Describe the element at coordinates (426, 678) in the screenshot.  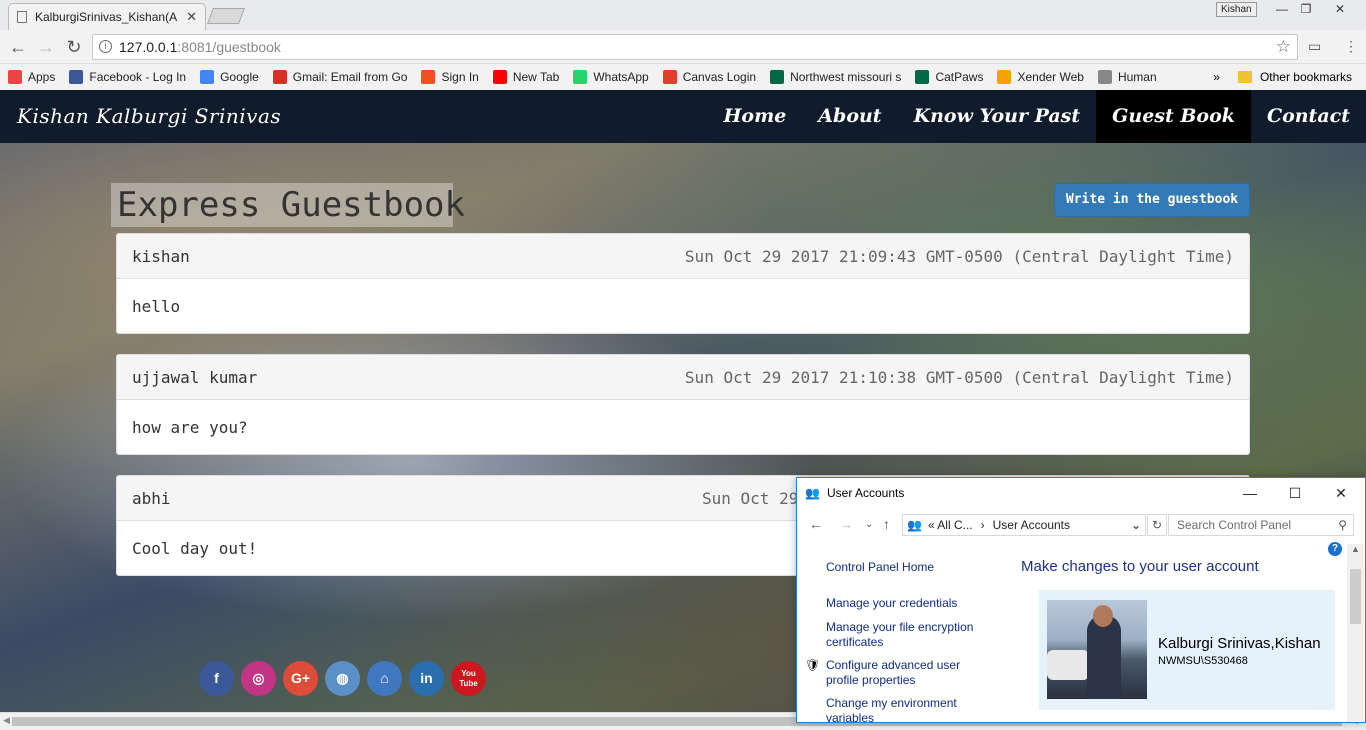
I see `linkedin-icon: in` at that location.